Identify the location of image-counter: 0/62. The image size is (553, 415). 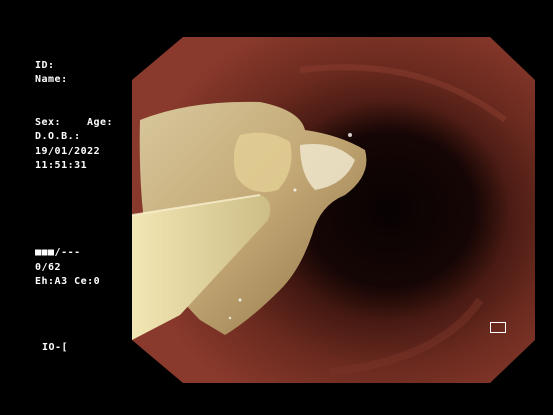
(48, 267).